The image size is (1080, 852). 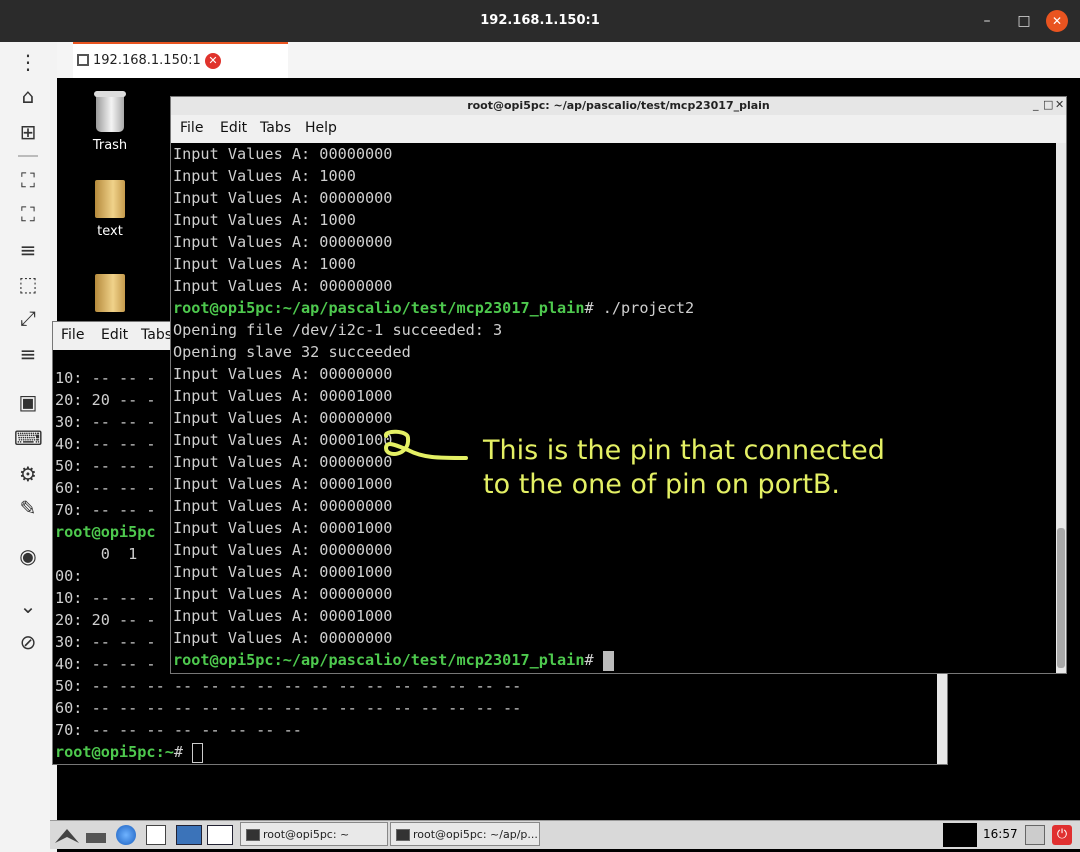 I want to click on close-window-button: ✕, so click(x=1057, y=21).